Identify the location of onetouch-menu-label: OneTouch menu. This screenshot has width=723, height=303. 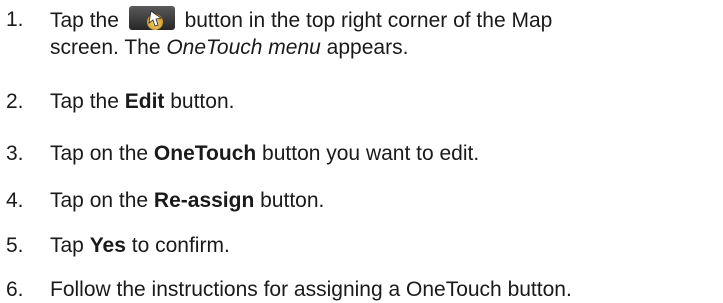
(243, 47).